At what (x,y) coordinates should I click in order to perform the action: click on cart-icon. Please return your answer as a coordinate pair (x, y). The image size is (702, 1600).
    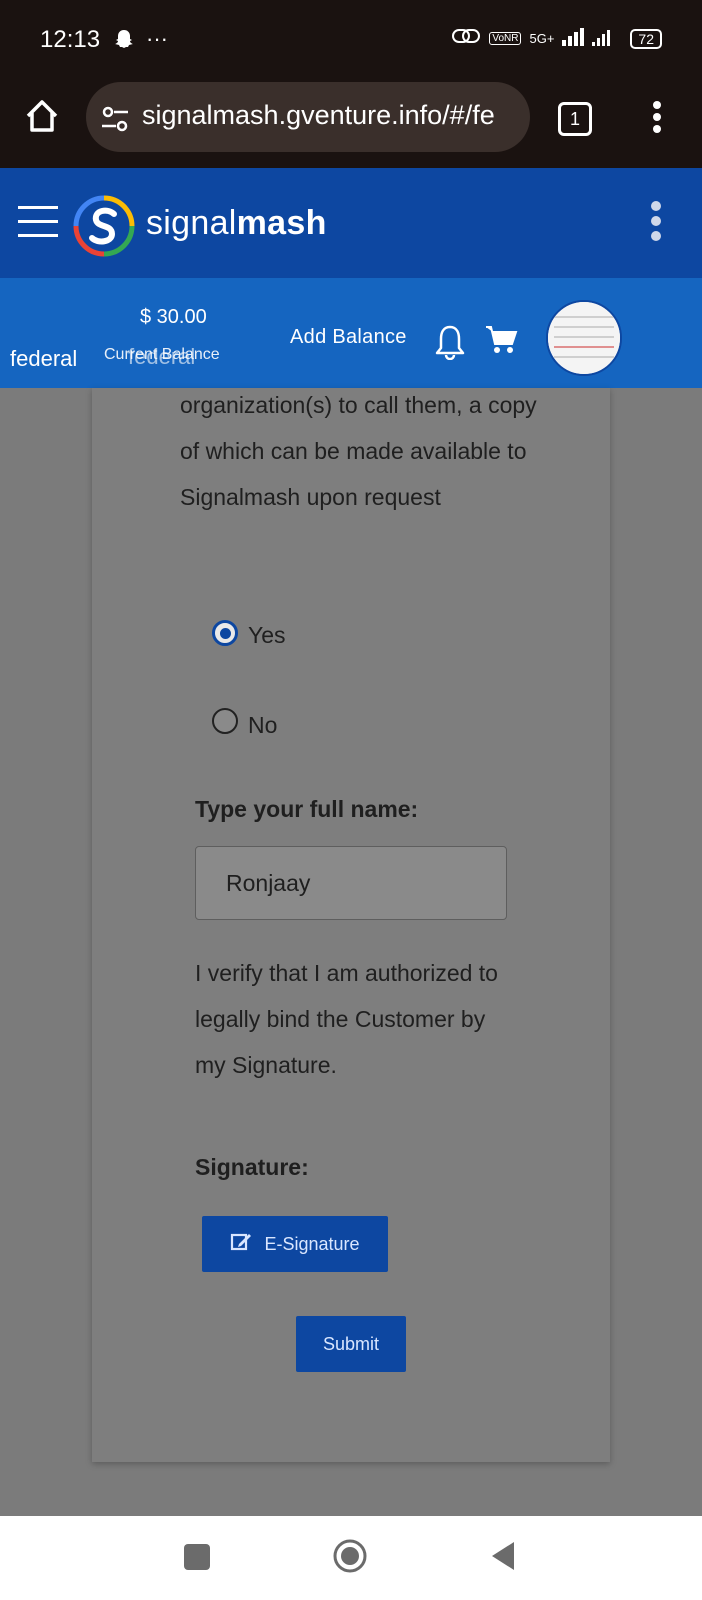
    Looking at the image, I should click on (501, 339).